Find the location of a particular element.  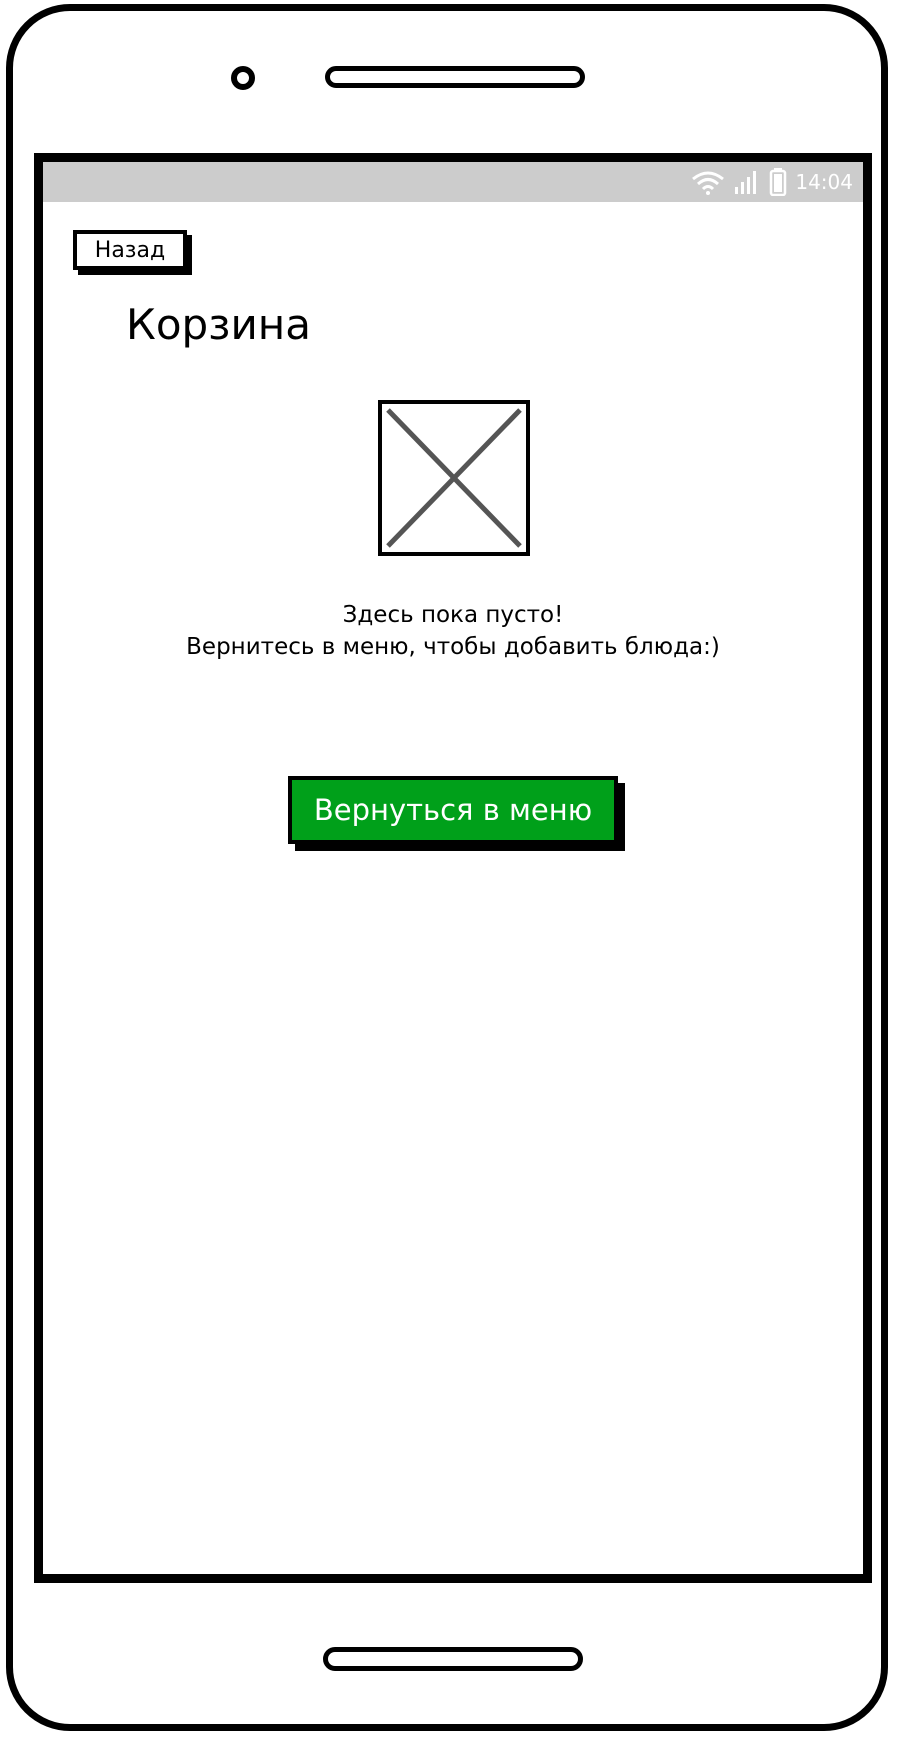

battery-icon is located at coordinates (778, 182).